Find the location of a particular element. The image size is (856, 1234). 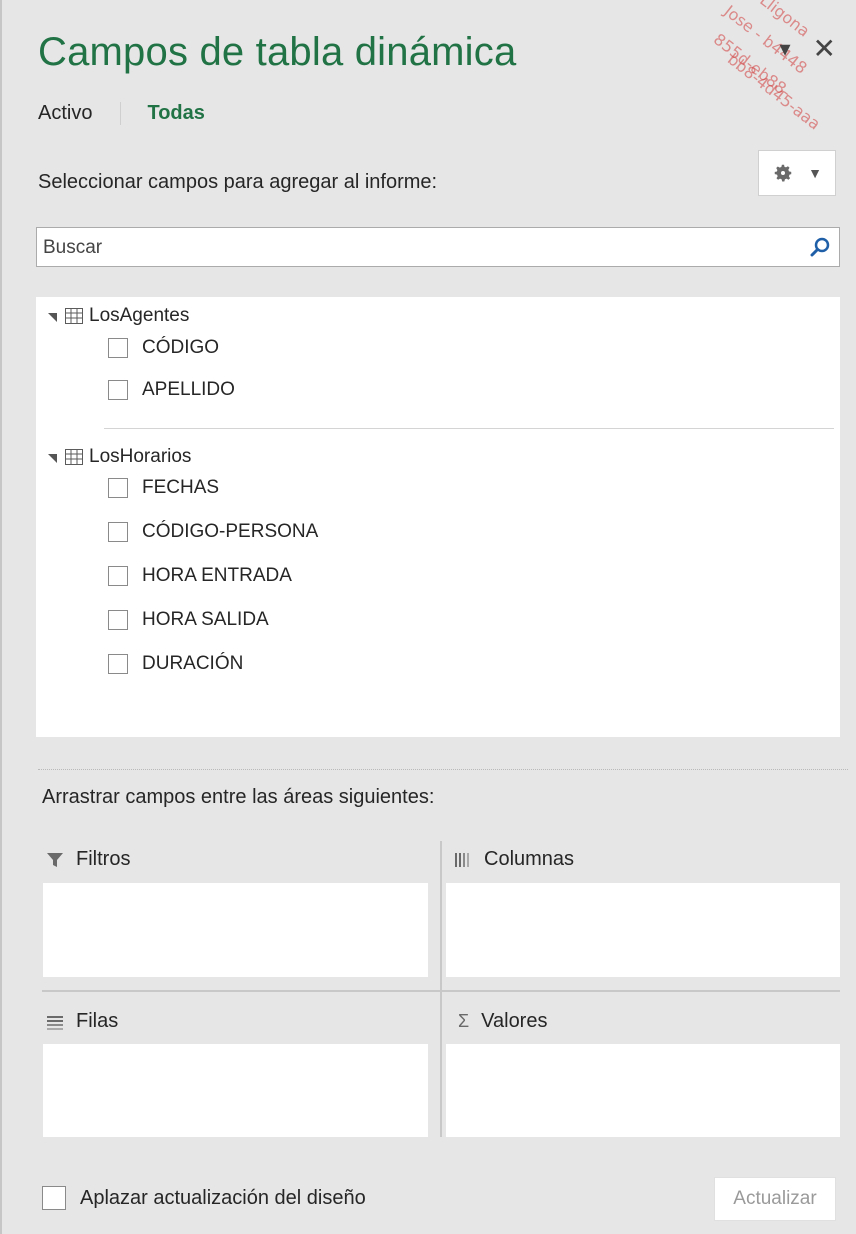

area-divider-vertical is located at coordinates (441, 989).